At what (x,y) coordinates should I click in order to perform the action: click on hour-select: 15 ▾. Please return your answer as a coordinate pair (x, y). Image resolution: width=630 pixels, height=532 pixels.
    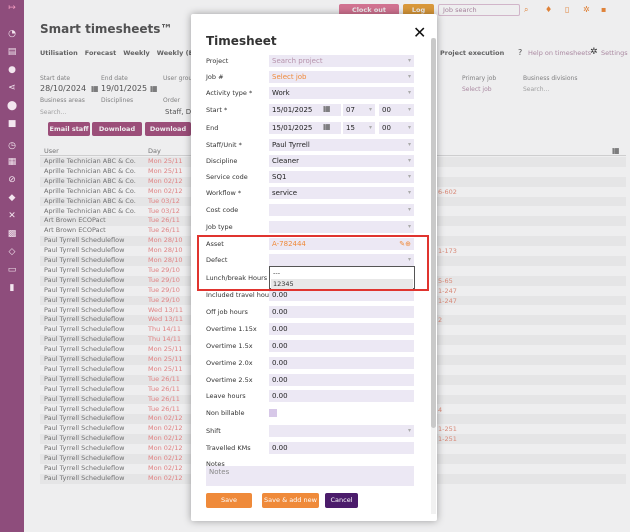
    Looking at the image, I should click on (359, 128).